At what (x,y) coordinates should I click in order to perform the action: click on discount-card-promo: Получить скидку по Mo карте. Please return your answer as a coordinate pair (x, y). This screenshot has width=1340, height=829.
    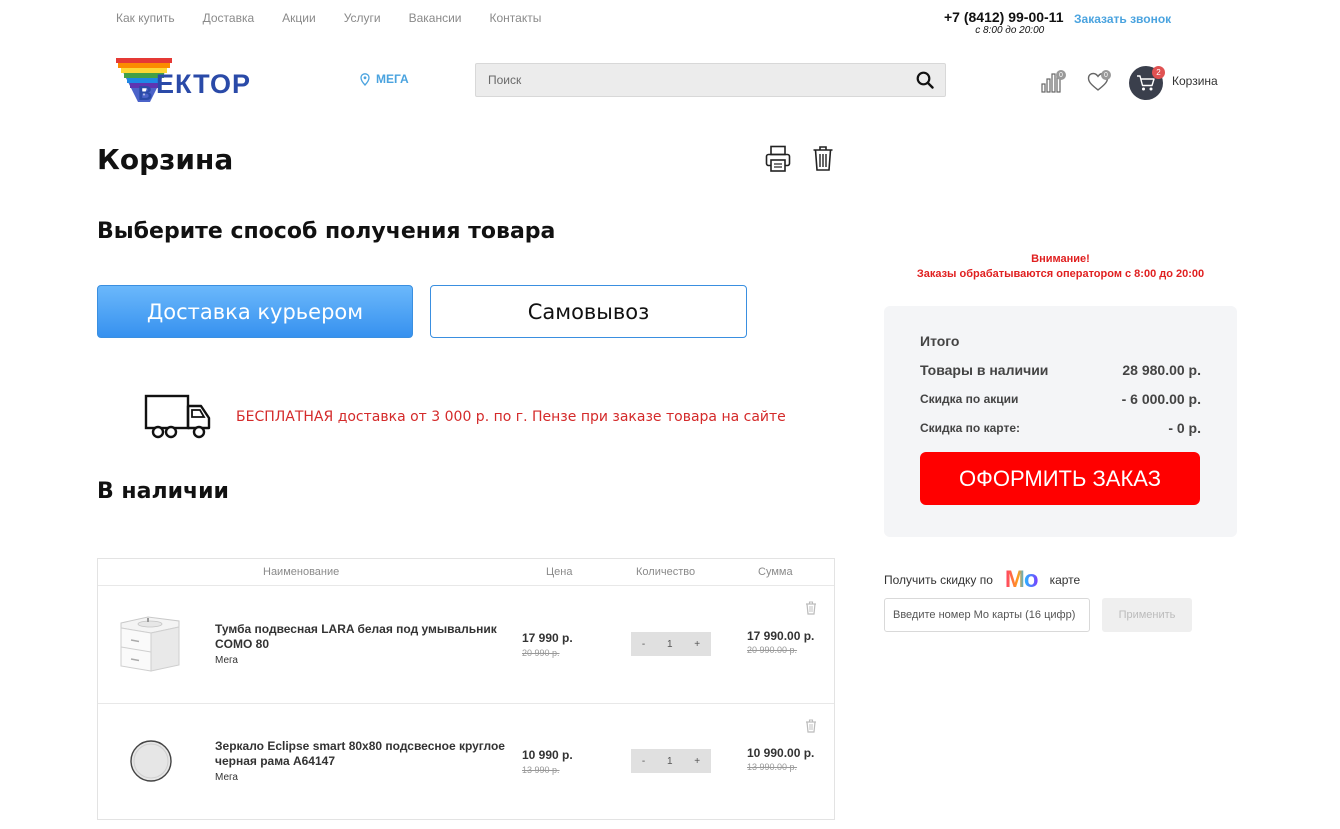
    Looking at the image, I should click on (982, 580).